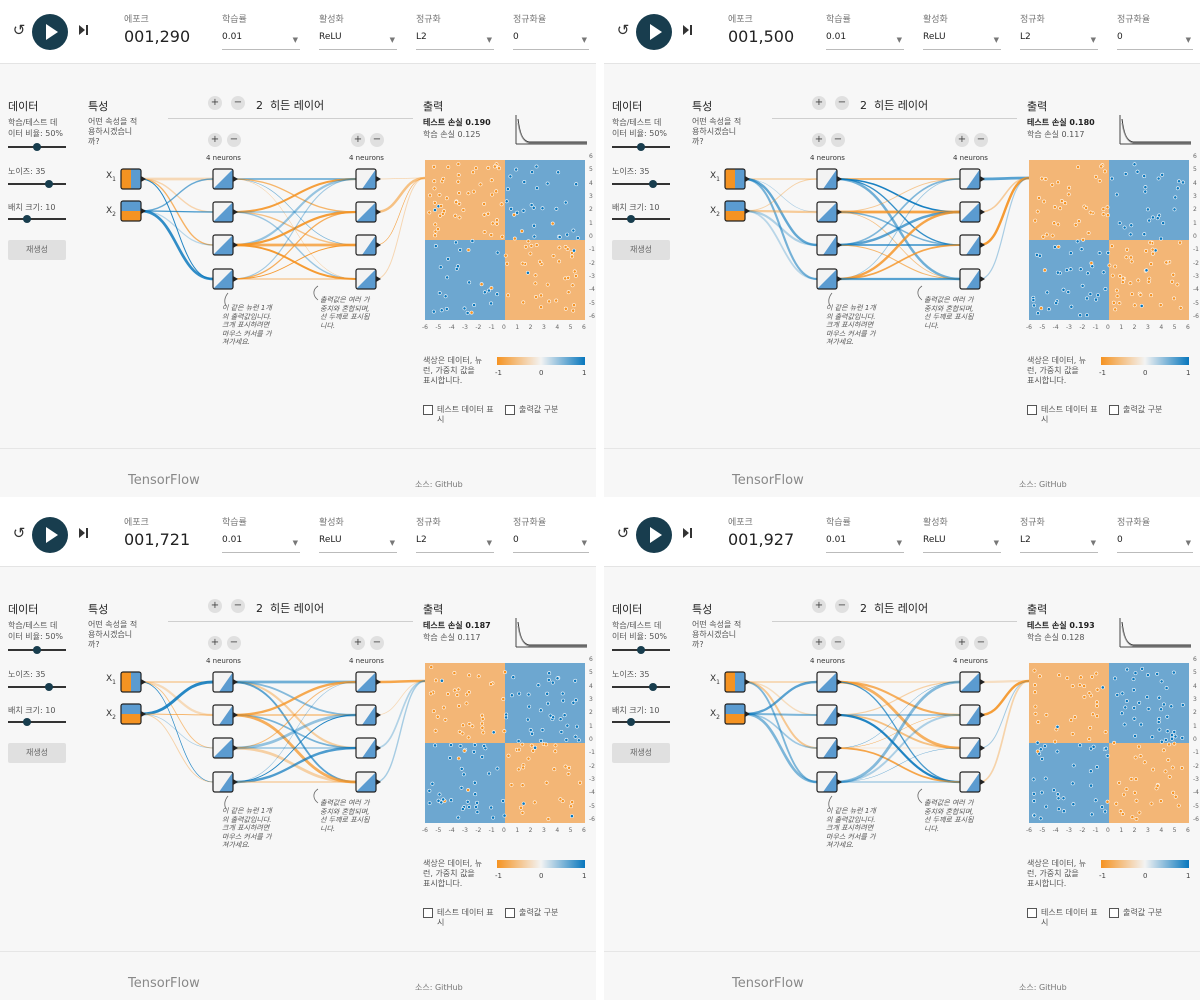  Describe the element at coordinates (539, 912) in the screenshot. I see `discretize-output-label: 출력값 구분` at that location.